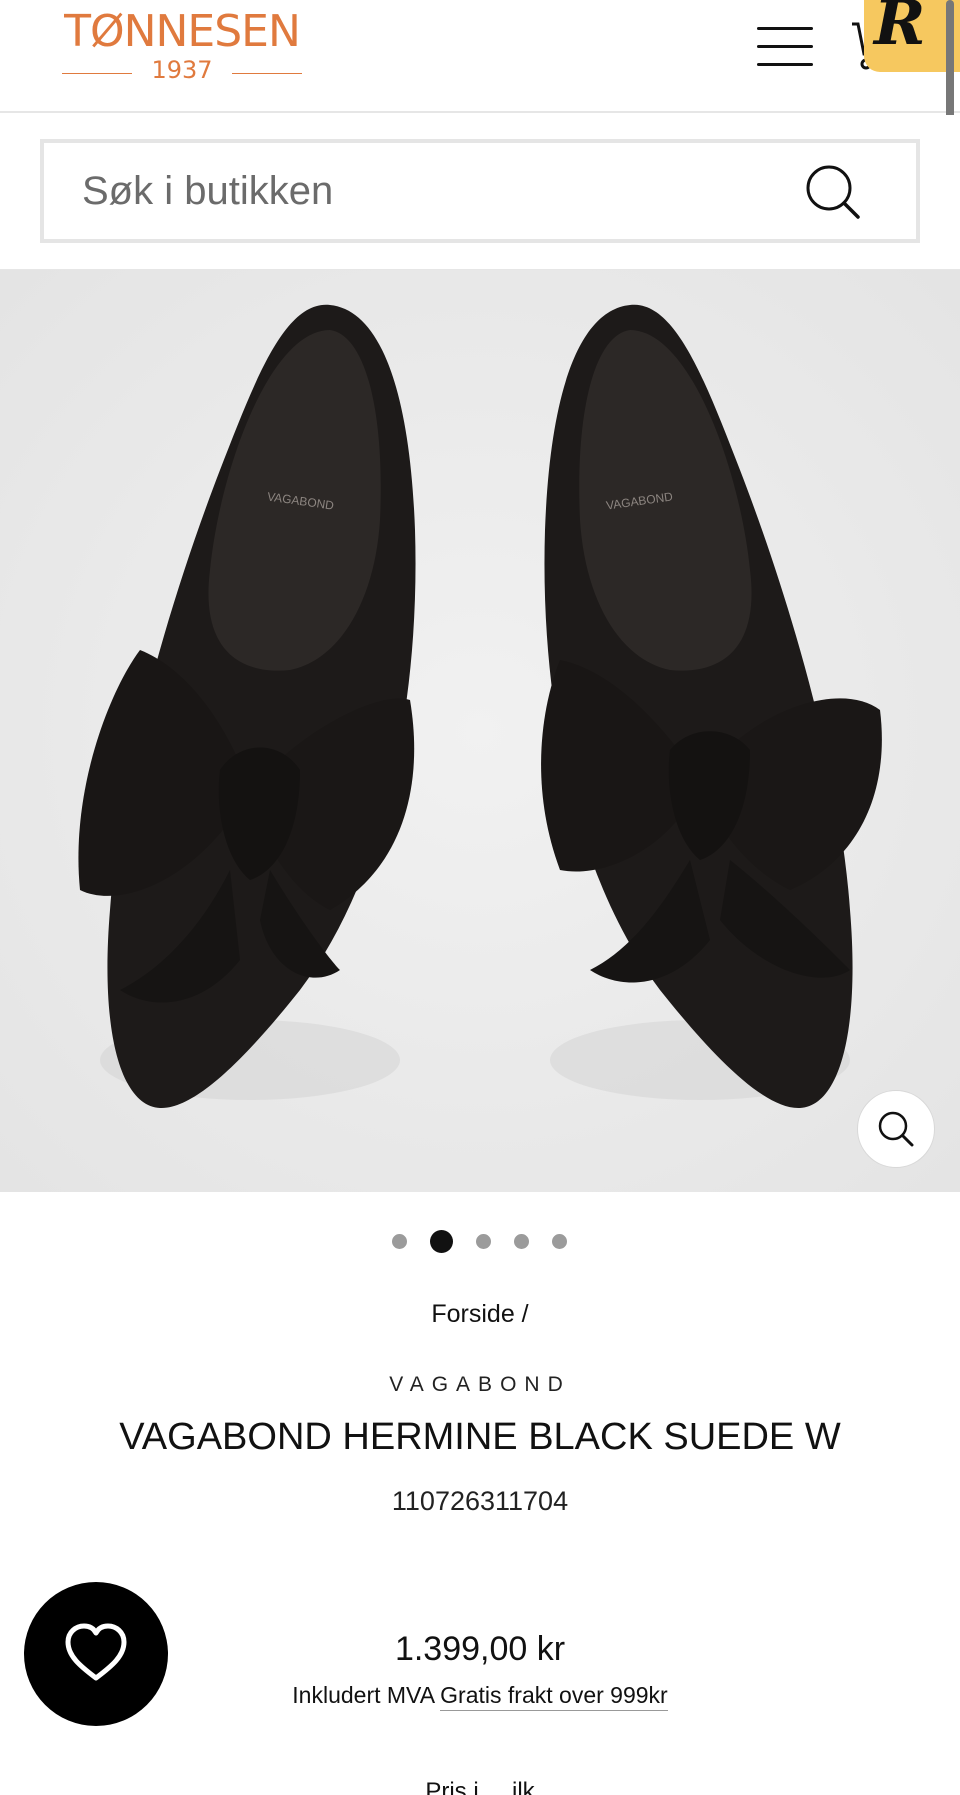 The width and height of the screenshot is (960, 1795). What do you see at coordinates (480, 1385) in the screenshot?
I see `product-vendor: VAGABOND` at bounding box center [480, 1385].